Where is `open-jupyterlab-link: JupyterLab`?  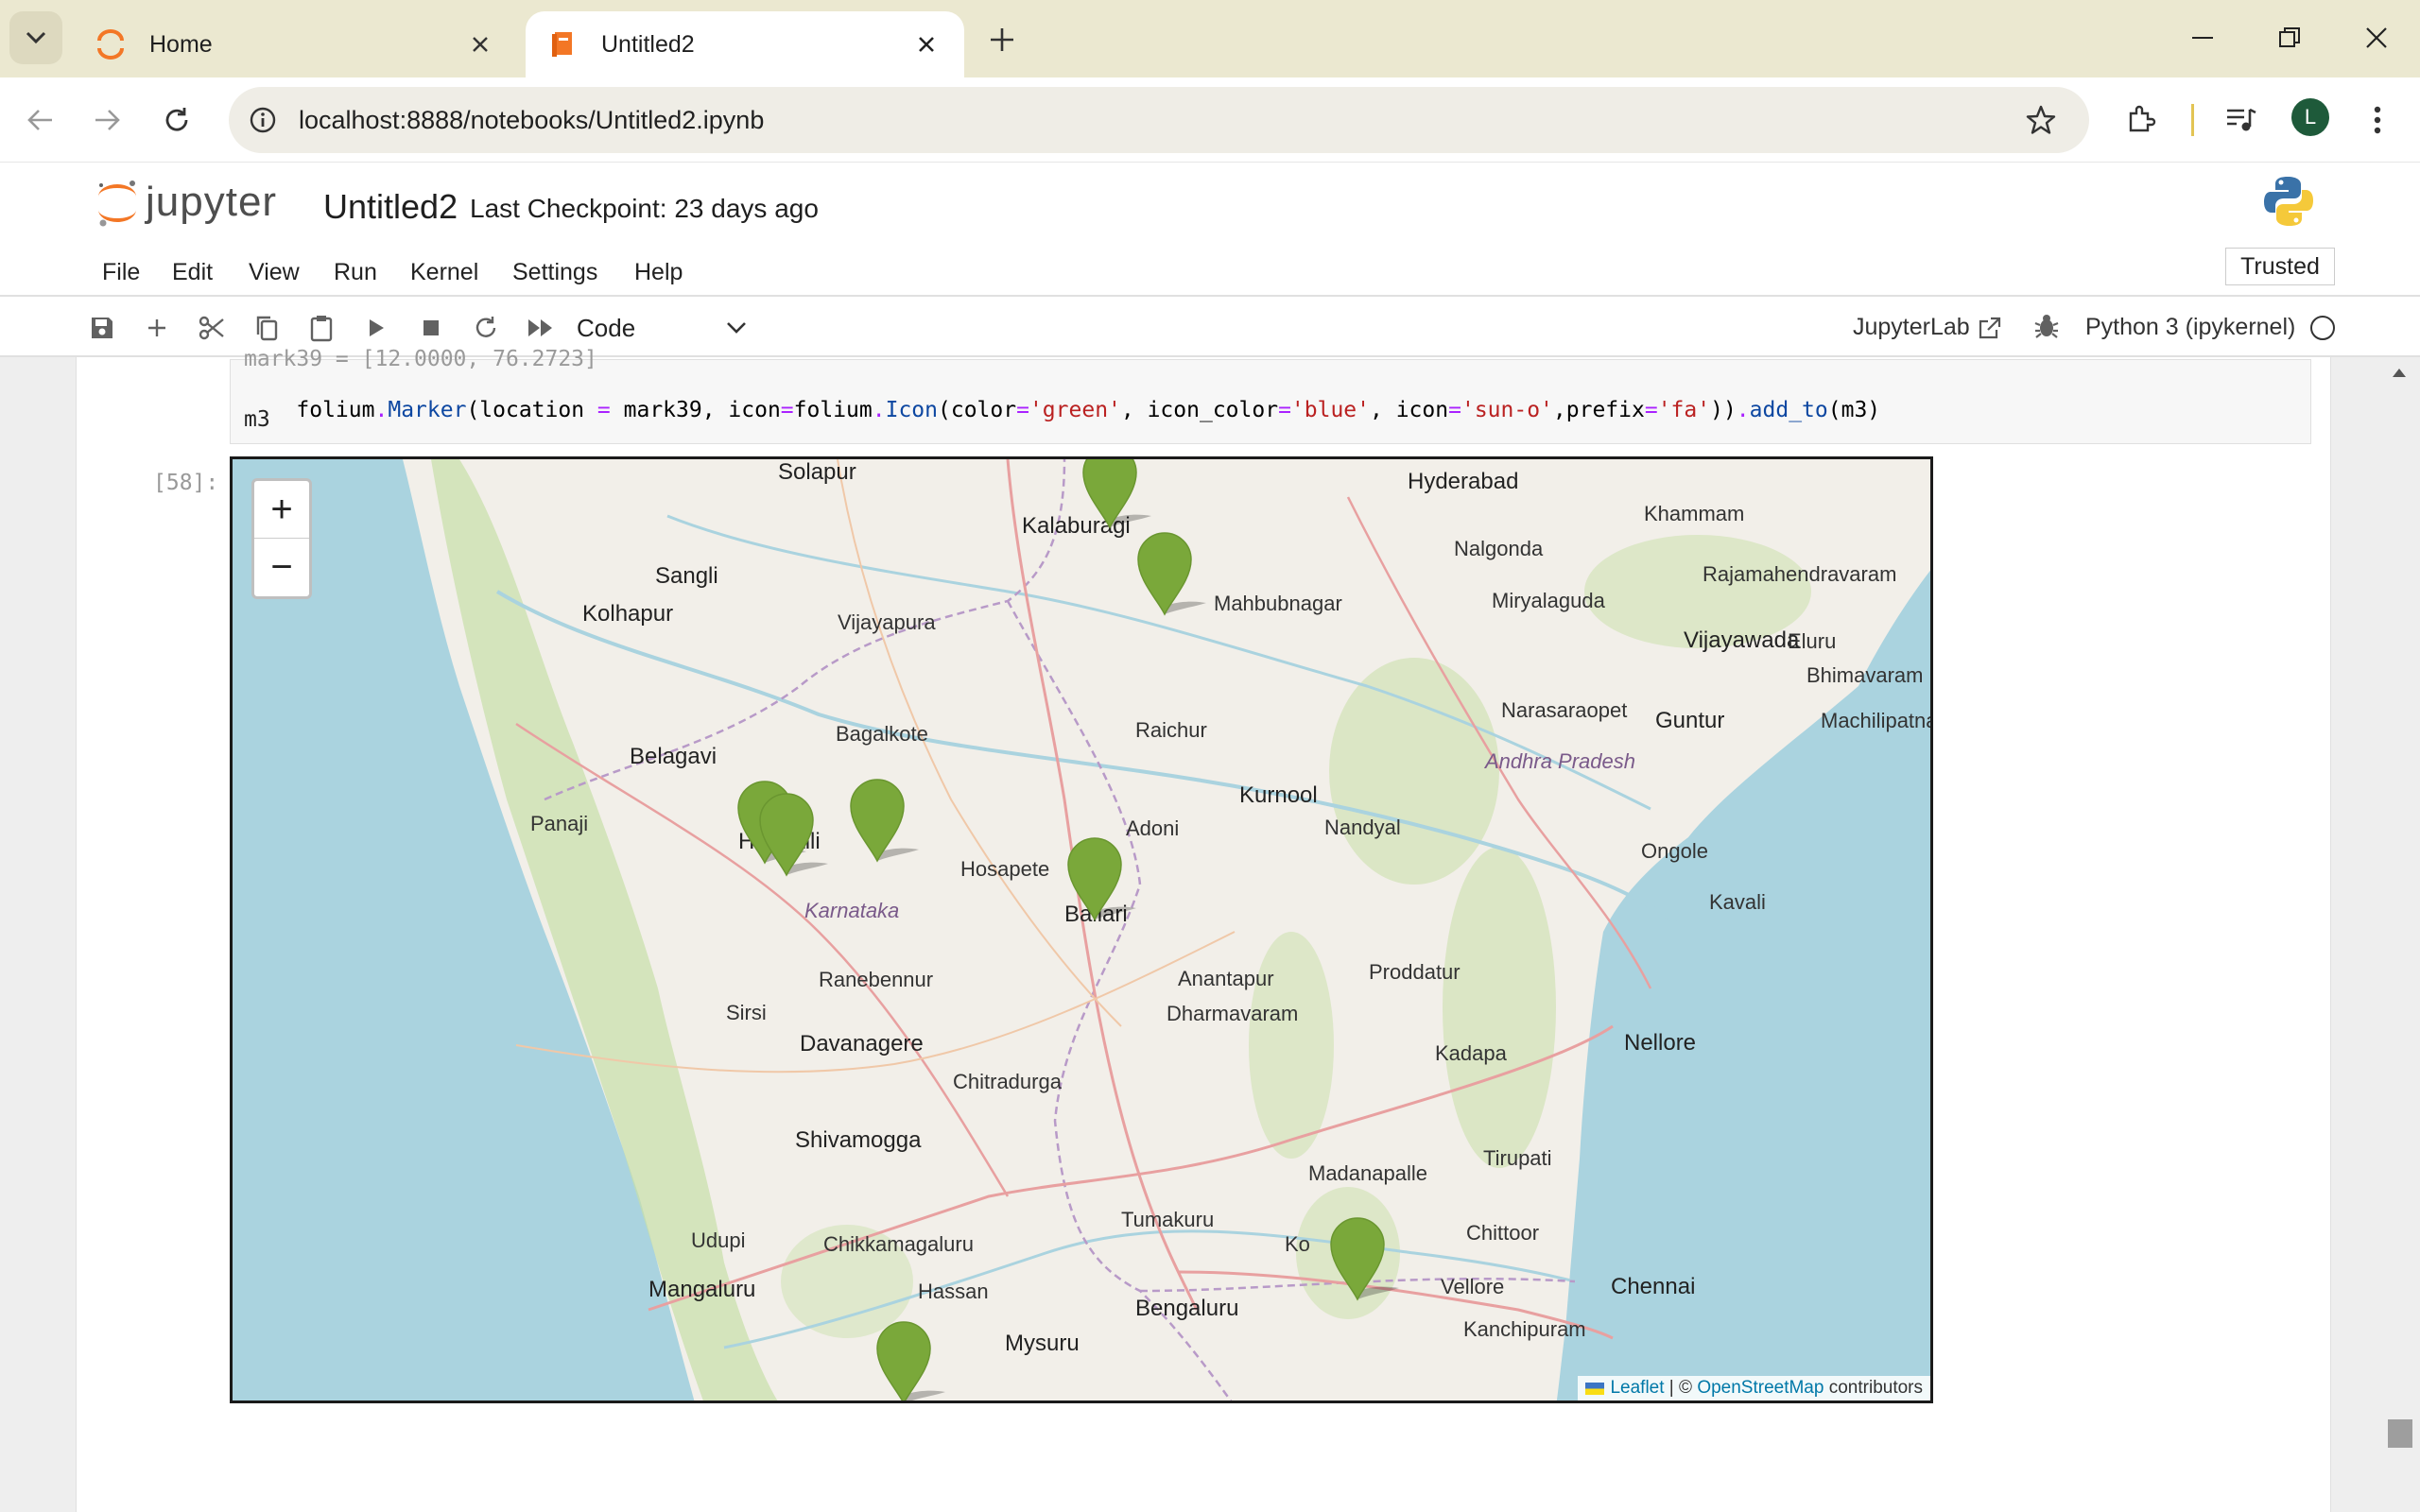
open-jupyterlab-link: JupyterLab is located at coordinates (1928, 327).